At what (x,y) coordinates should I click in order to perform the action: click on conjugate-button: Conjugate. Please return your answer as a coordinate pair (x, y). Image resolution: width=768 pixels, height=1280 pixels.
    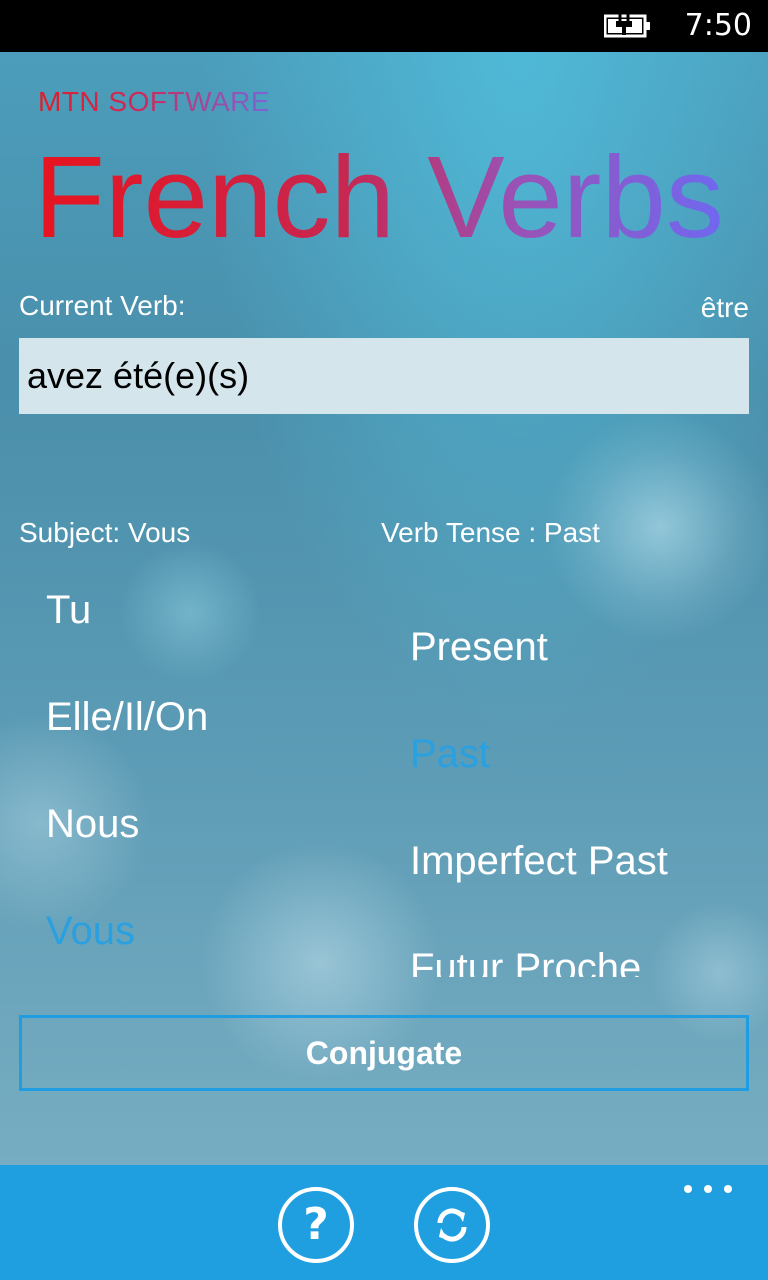
    Looking at the image, I should click on (384, 1053).